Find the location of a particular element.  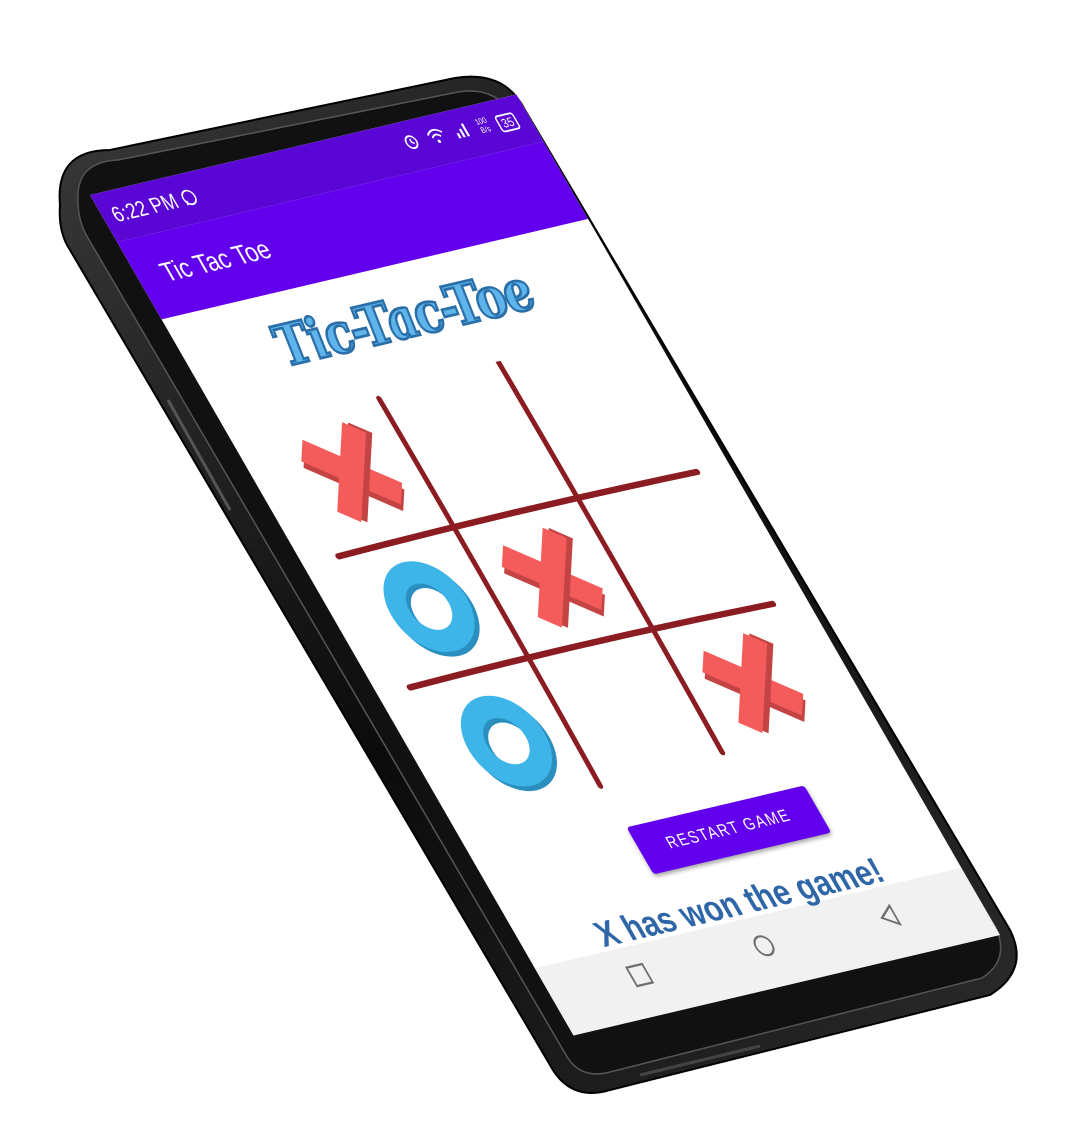

battery-icon: 35 is located at coordinates (507, 122).